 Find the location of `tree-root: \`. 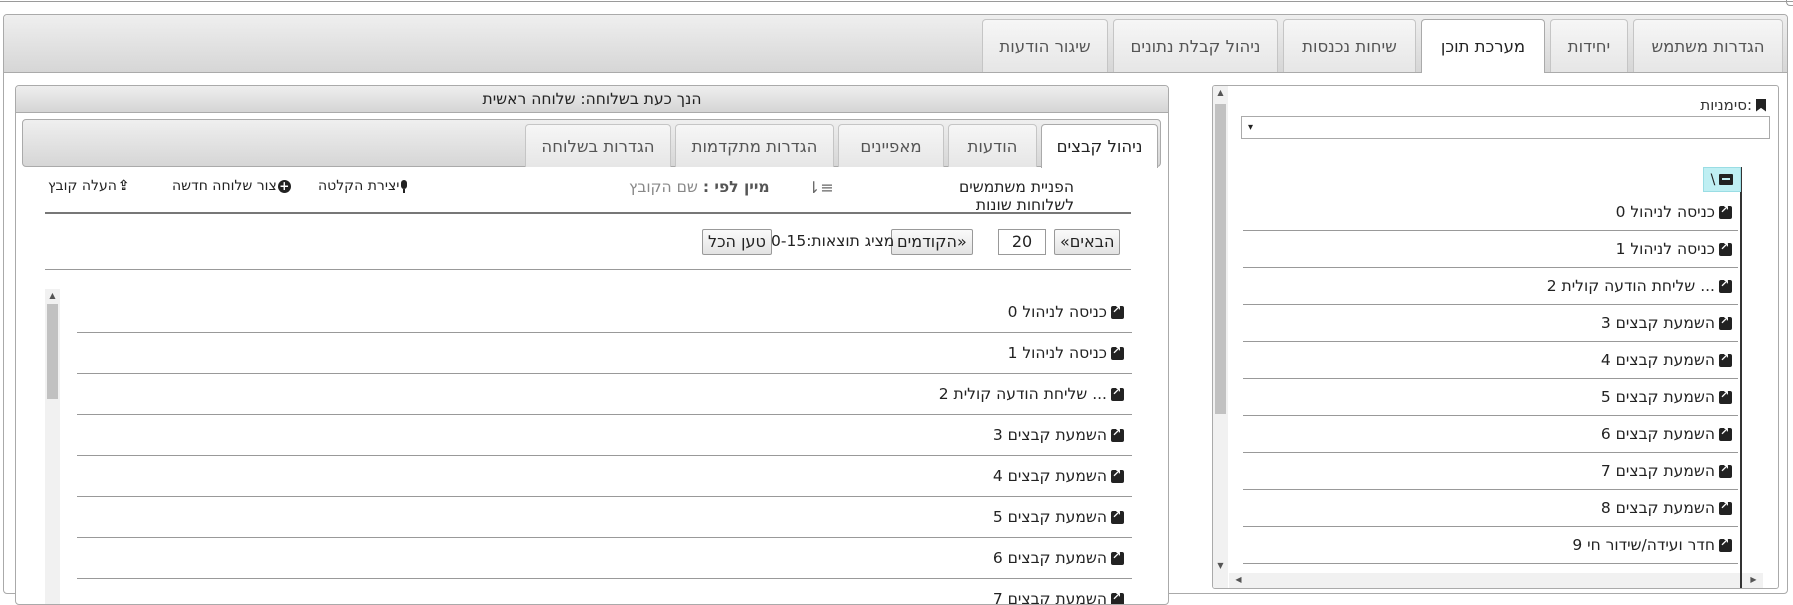

tree-root: \ is located at coordinates (1722, 179).